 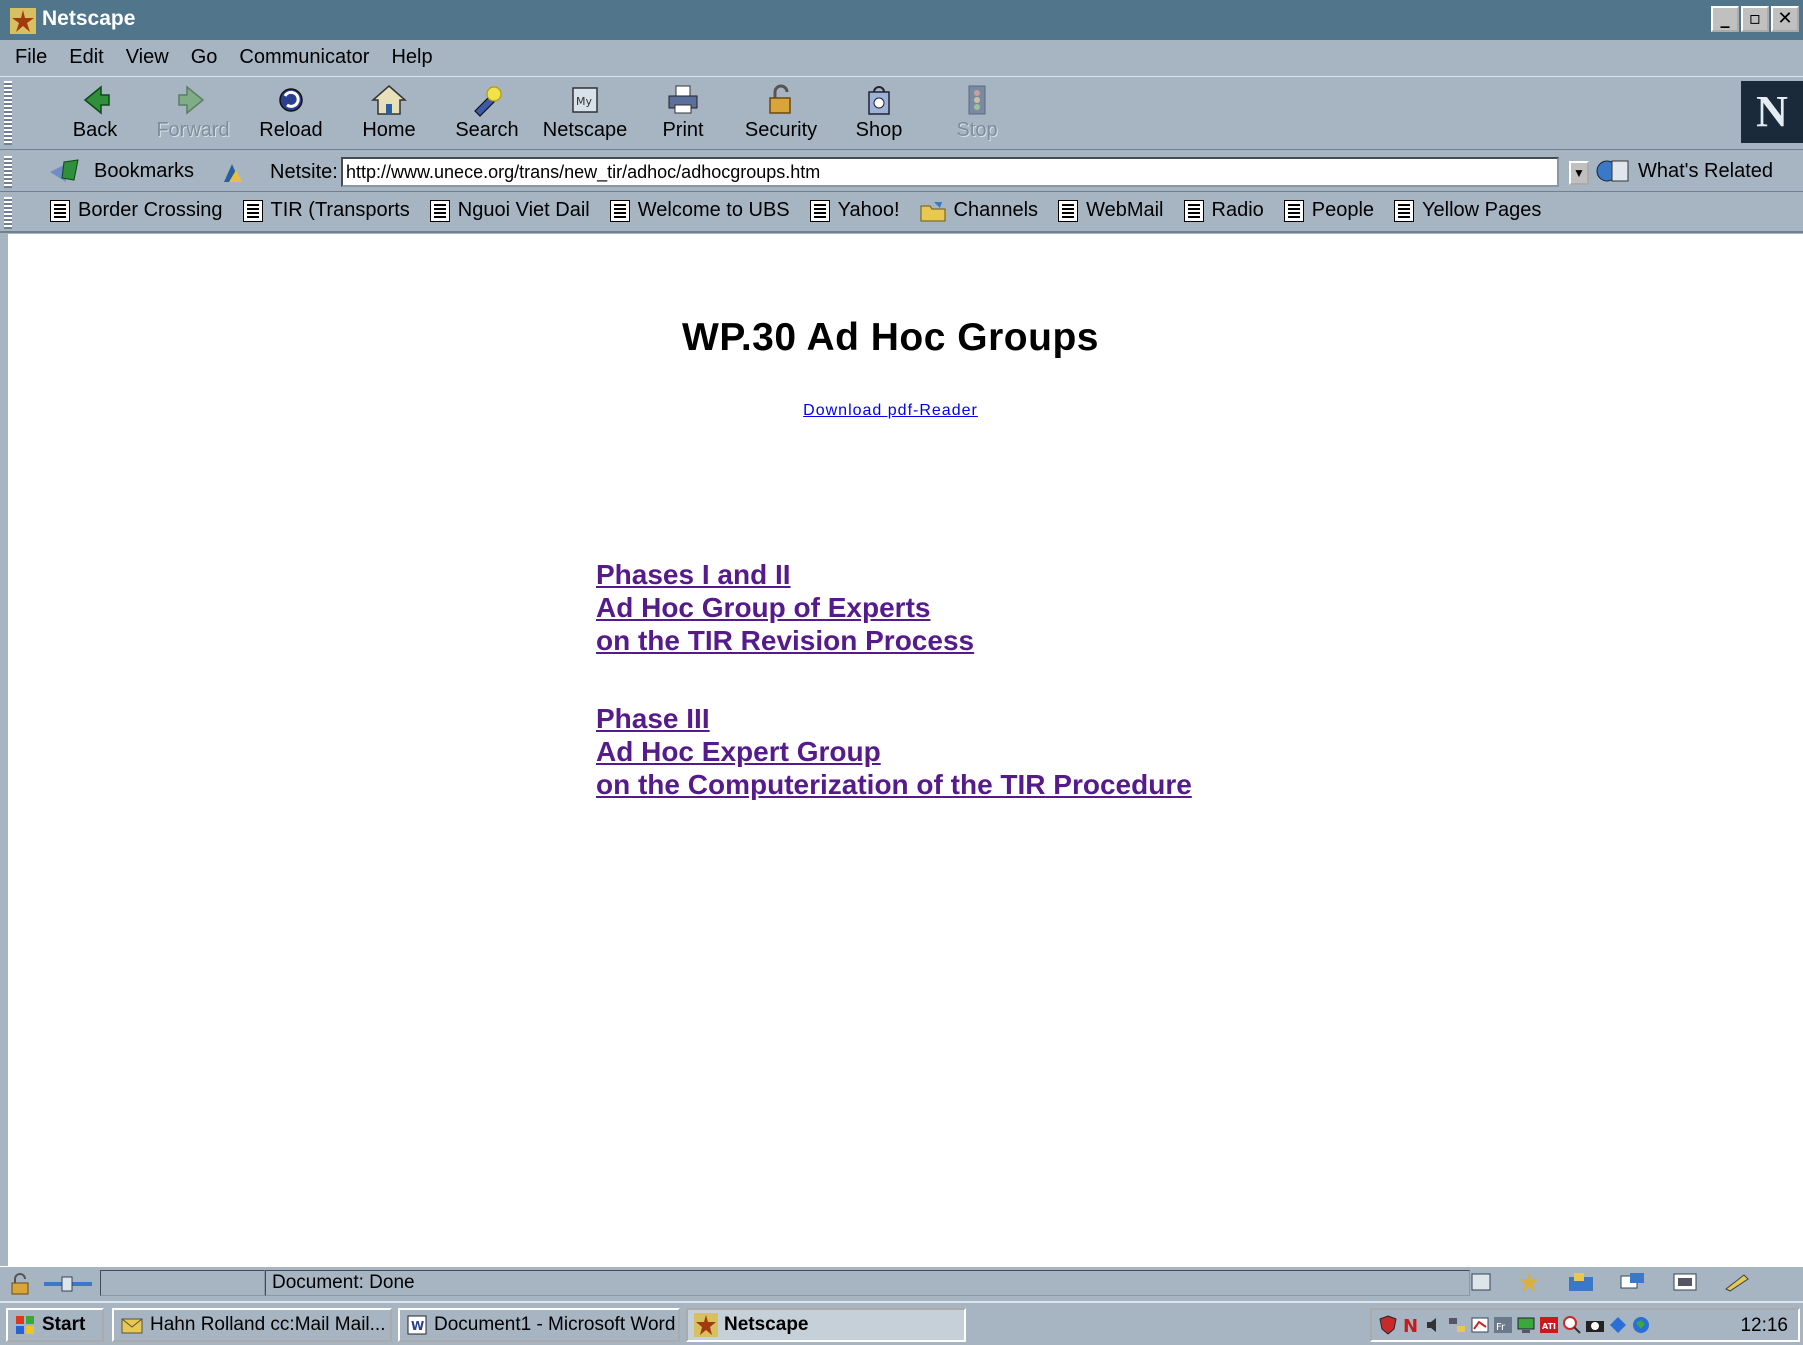 I want to click on start-button: Start, so click(x=55, y=1325).